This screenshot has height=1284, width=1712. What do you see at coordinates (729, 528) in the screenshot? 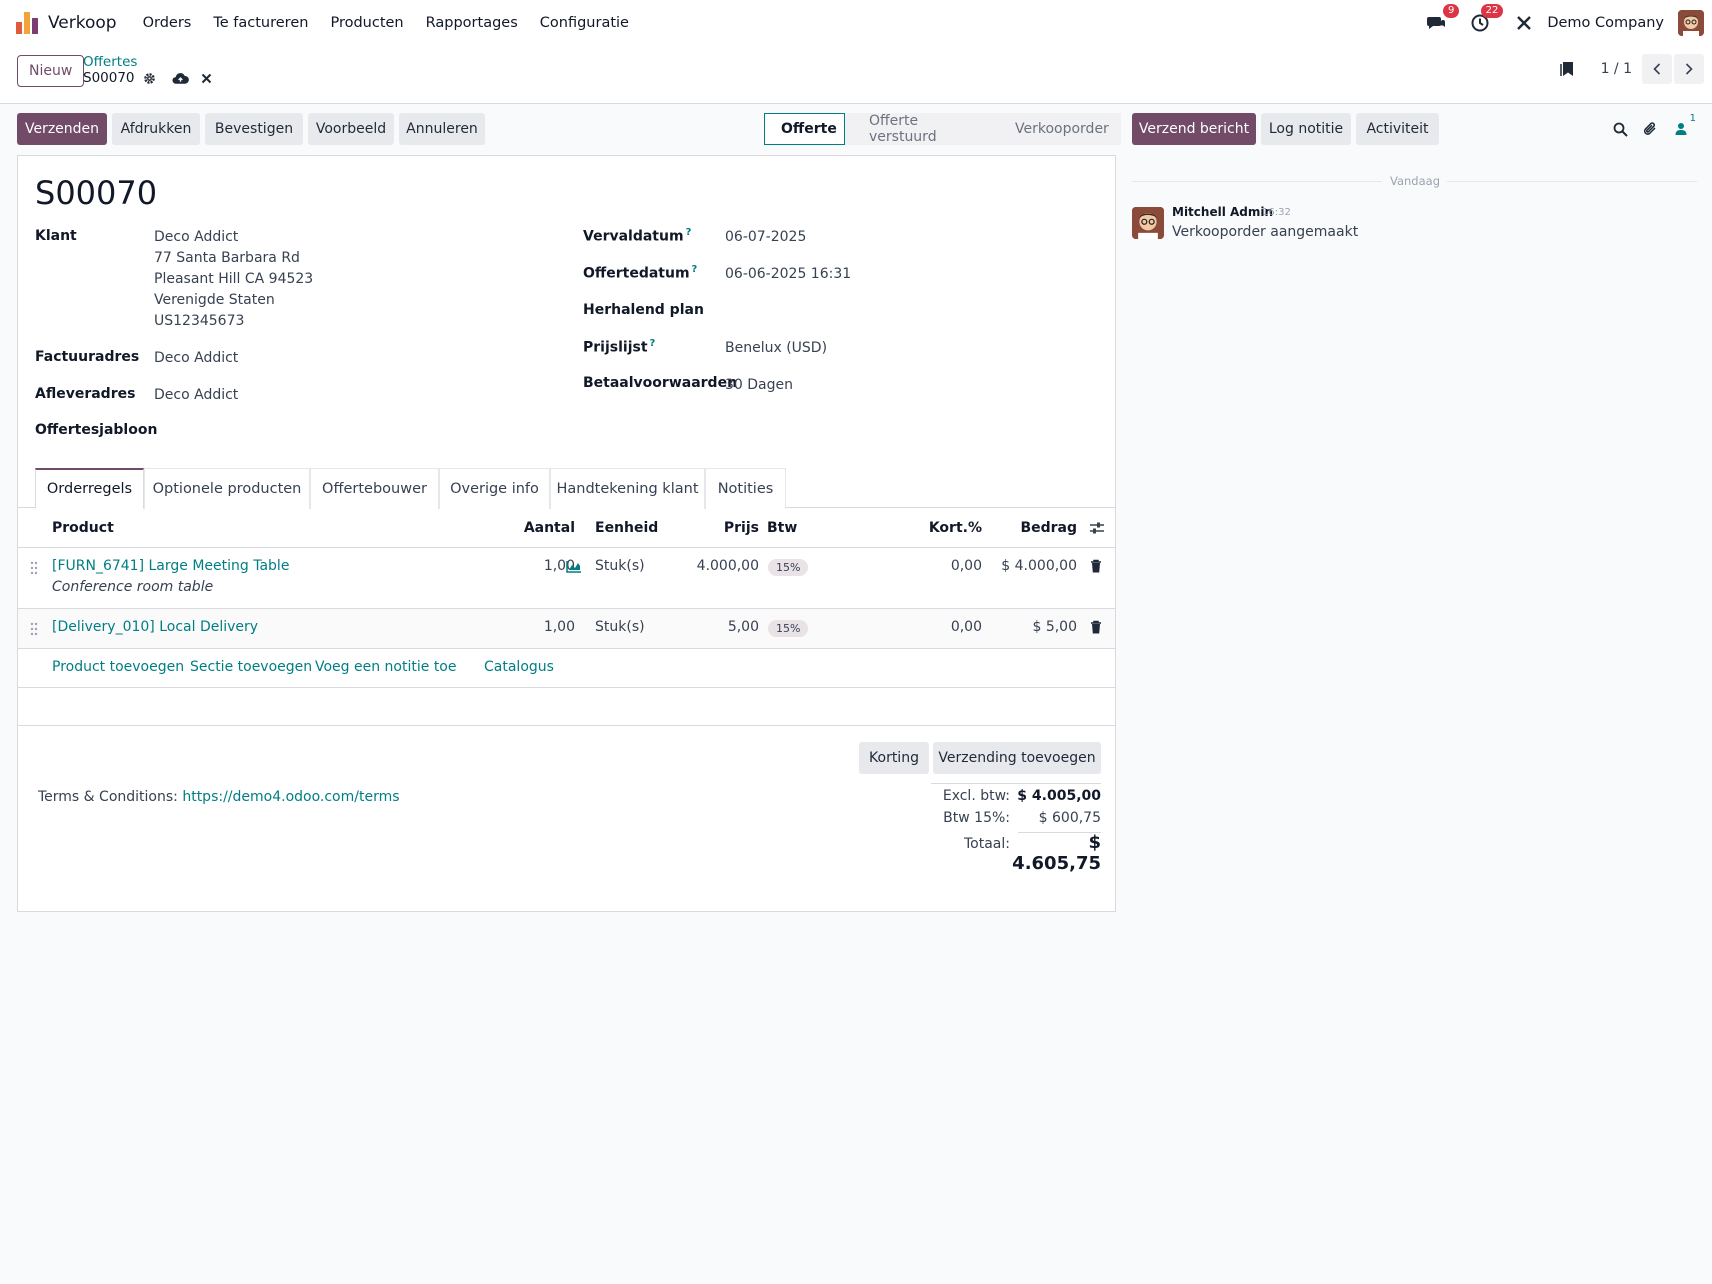
I see `col-price: Prijs` at bounding box center [729, 528].